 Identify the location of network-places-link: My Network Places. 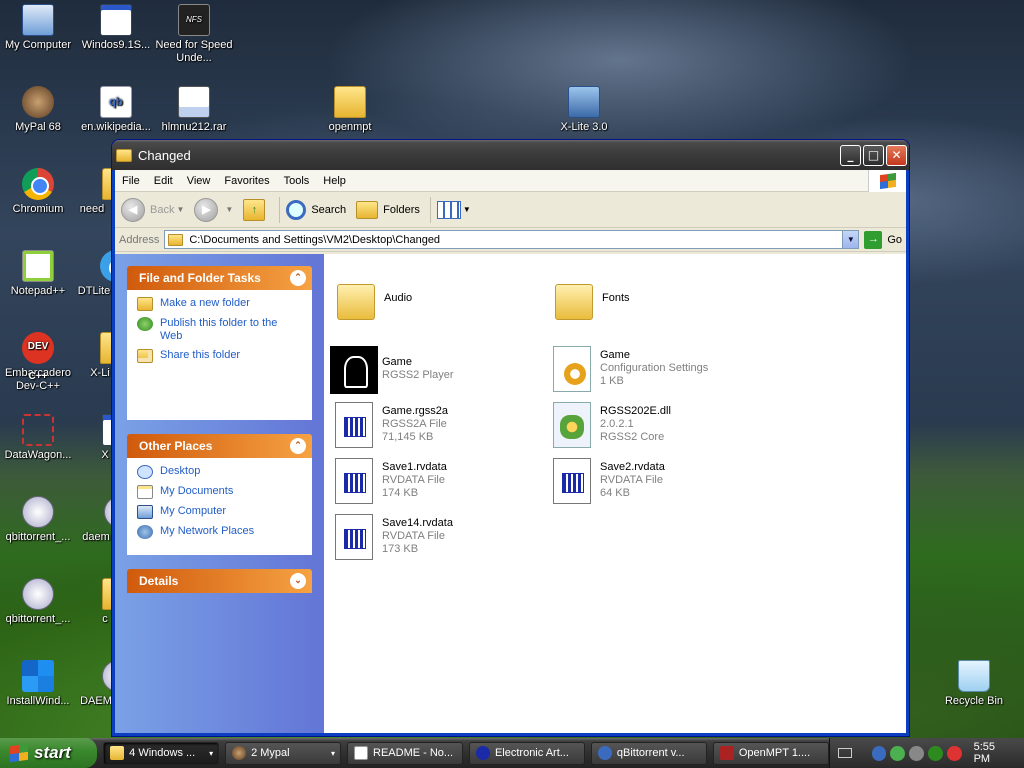
(219, 532).